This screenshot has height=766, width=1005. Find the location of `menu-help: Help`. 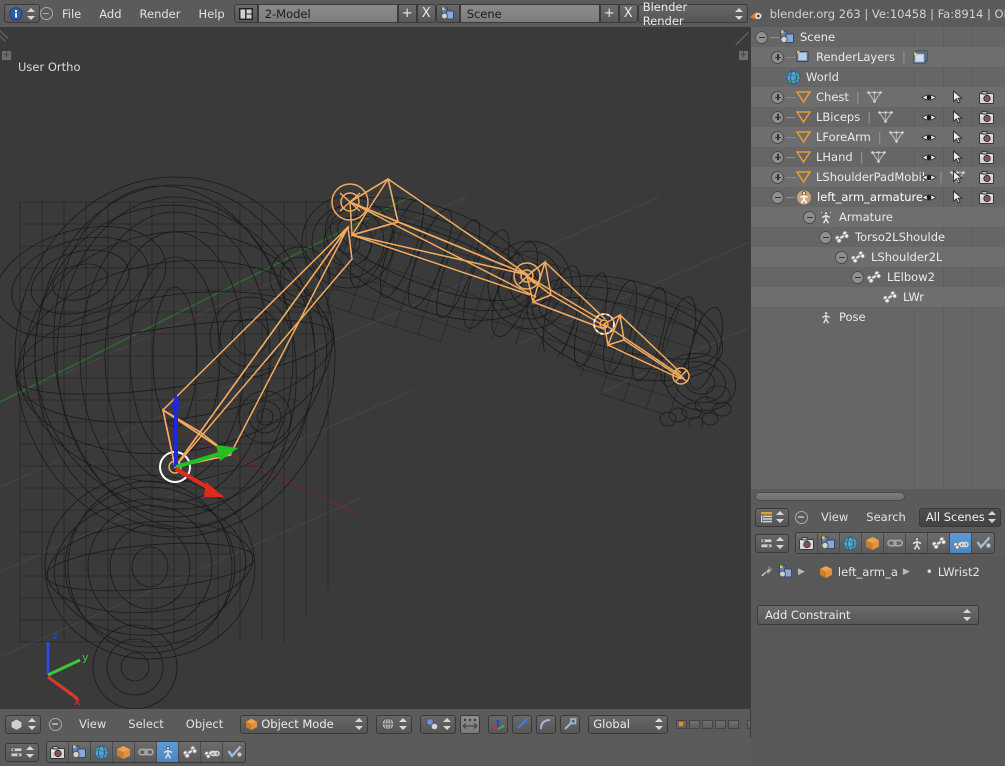

menu-help: Help is located at coordinates (211, 14).